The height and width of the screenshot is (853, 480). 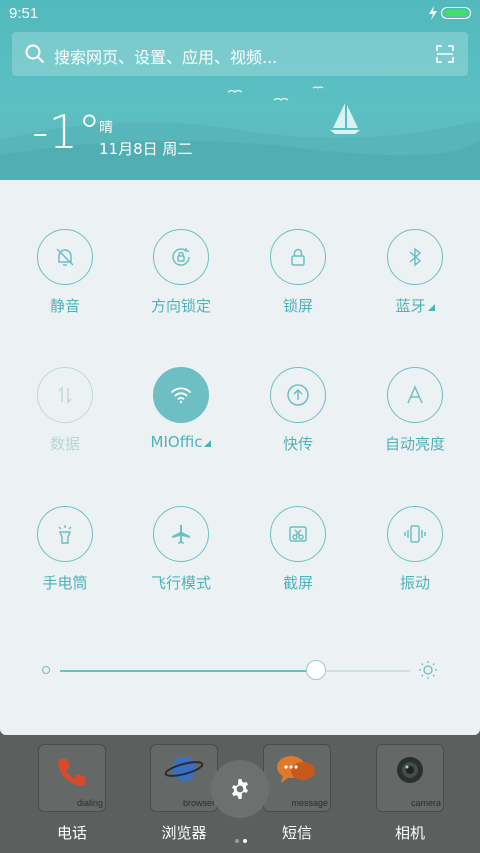 I want to click on toggle-lock-screen: 锁屏, so click(x=298, y=272).